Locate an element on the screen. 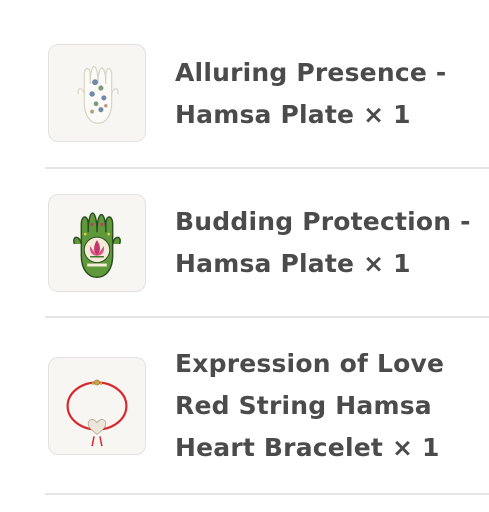 The width and height of the screenshot is (489, 512). red-string-bracelet-image is located at coordinates (97, 406).